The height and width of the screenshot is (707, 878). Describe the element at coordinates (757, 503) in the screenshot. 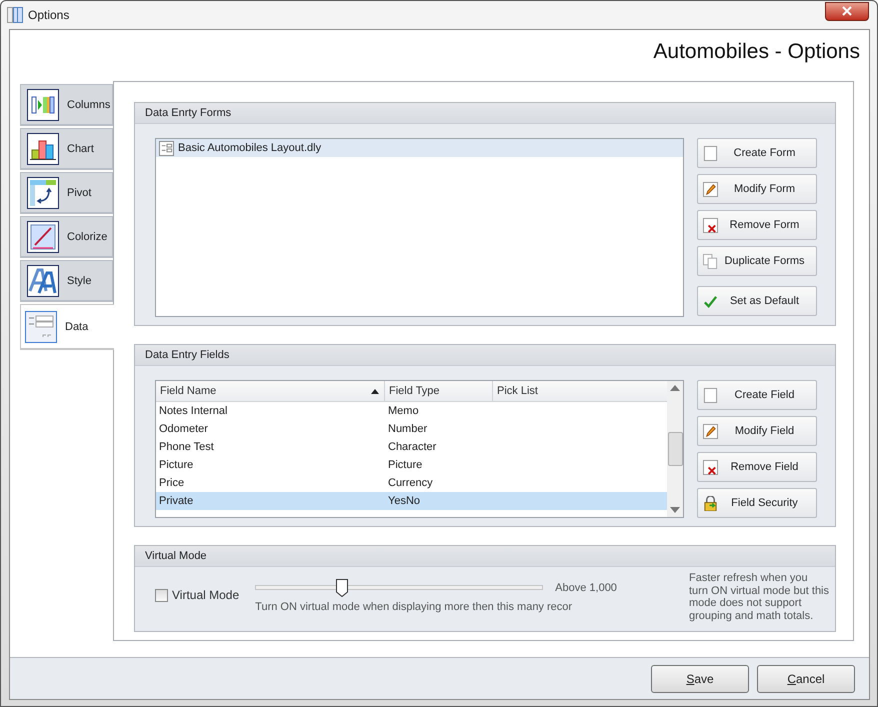

I see `field-action-button: Field Security` at that location.